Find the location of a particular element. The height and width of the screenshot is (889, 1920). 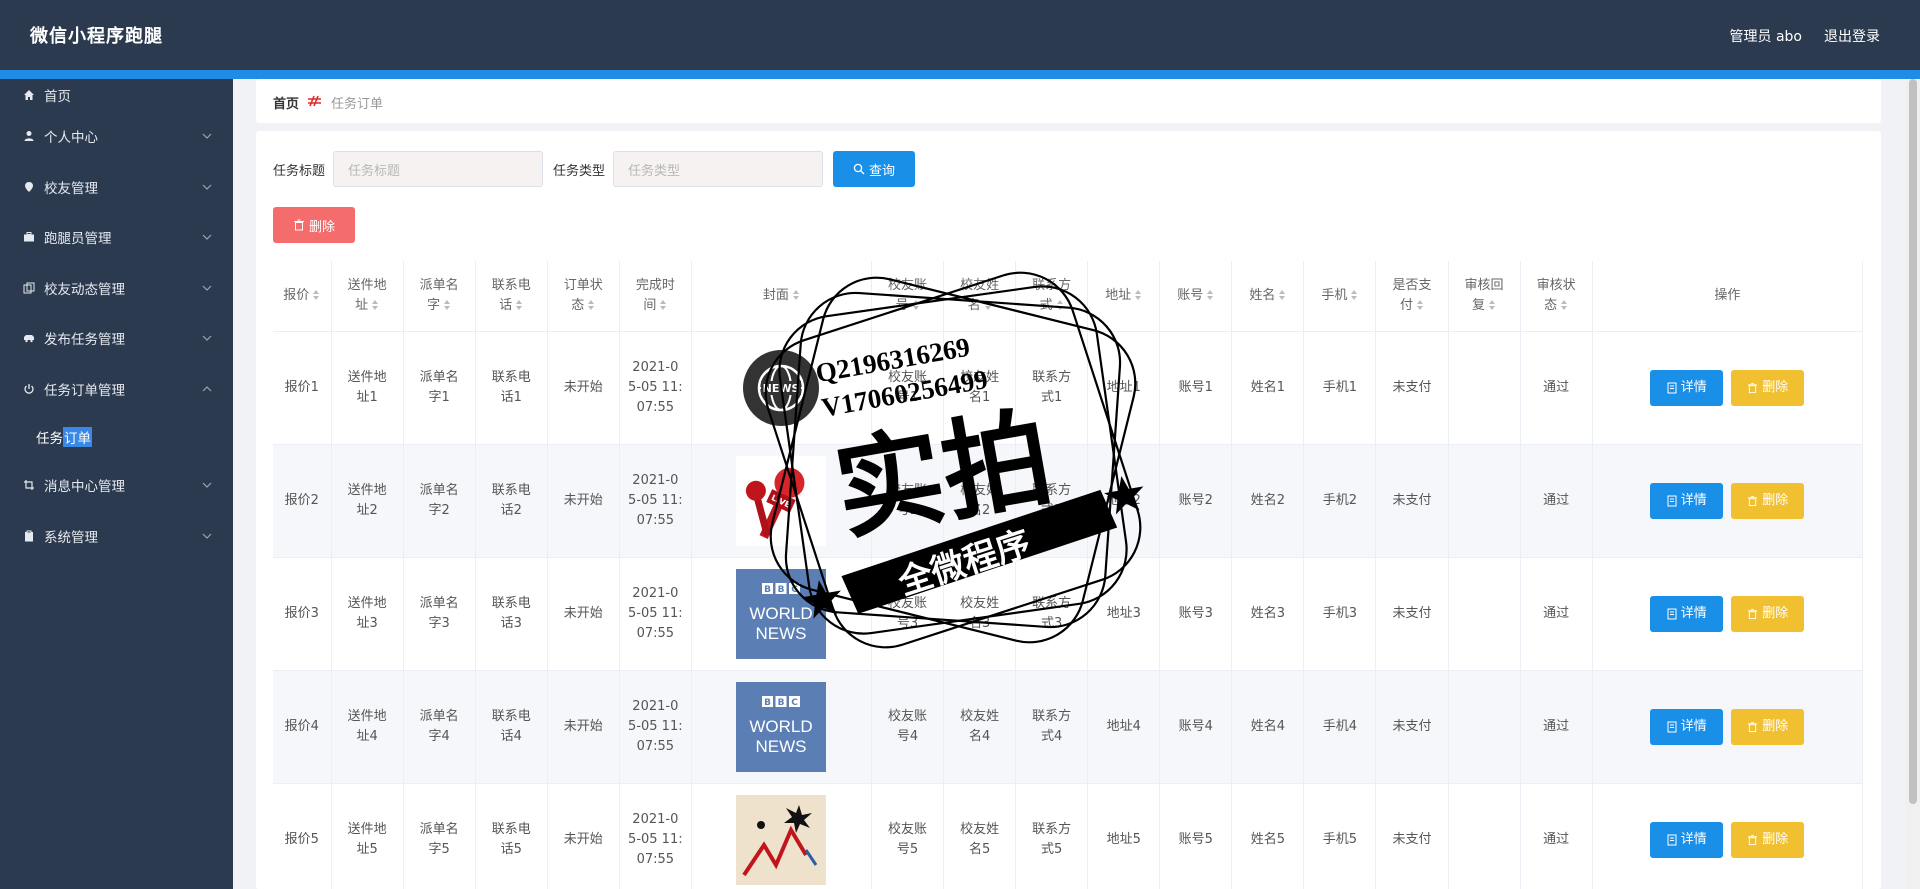

column-header: 完成时间 is located at coordinates (655, 296).